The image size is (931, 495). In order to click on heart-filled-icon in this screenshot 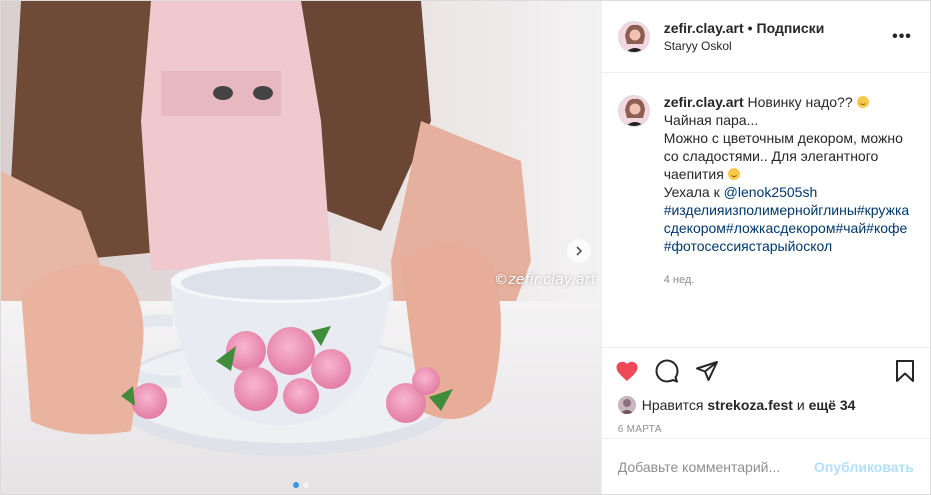, I will do `click(627, 371)`.